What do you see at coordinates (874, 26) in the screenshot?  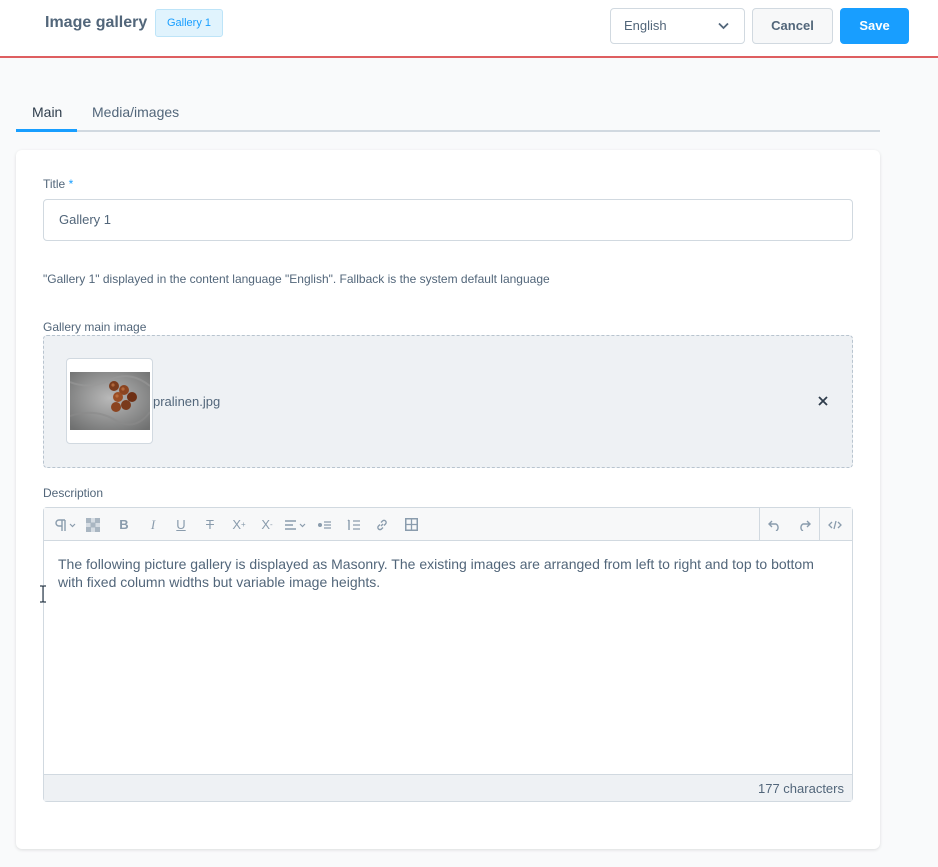 I see `save-button: Save` at bounding box center [874, 26].